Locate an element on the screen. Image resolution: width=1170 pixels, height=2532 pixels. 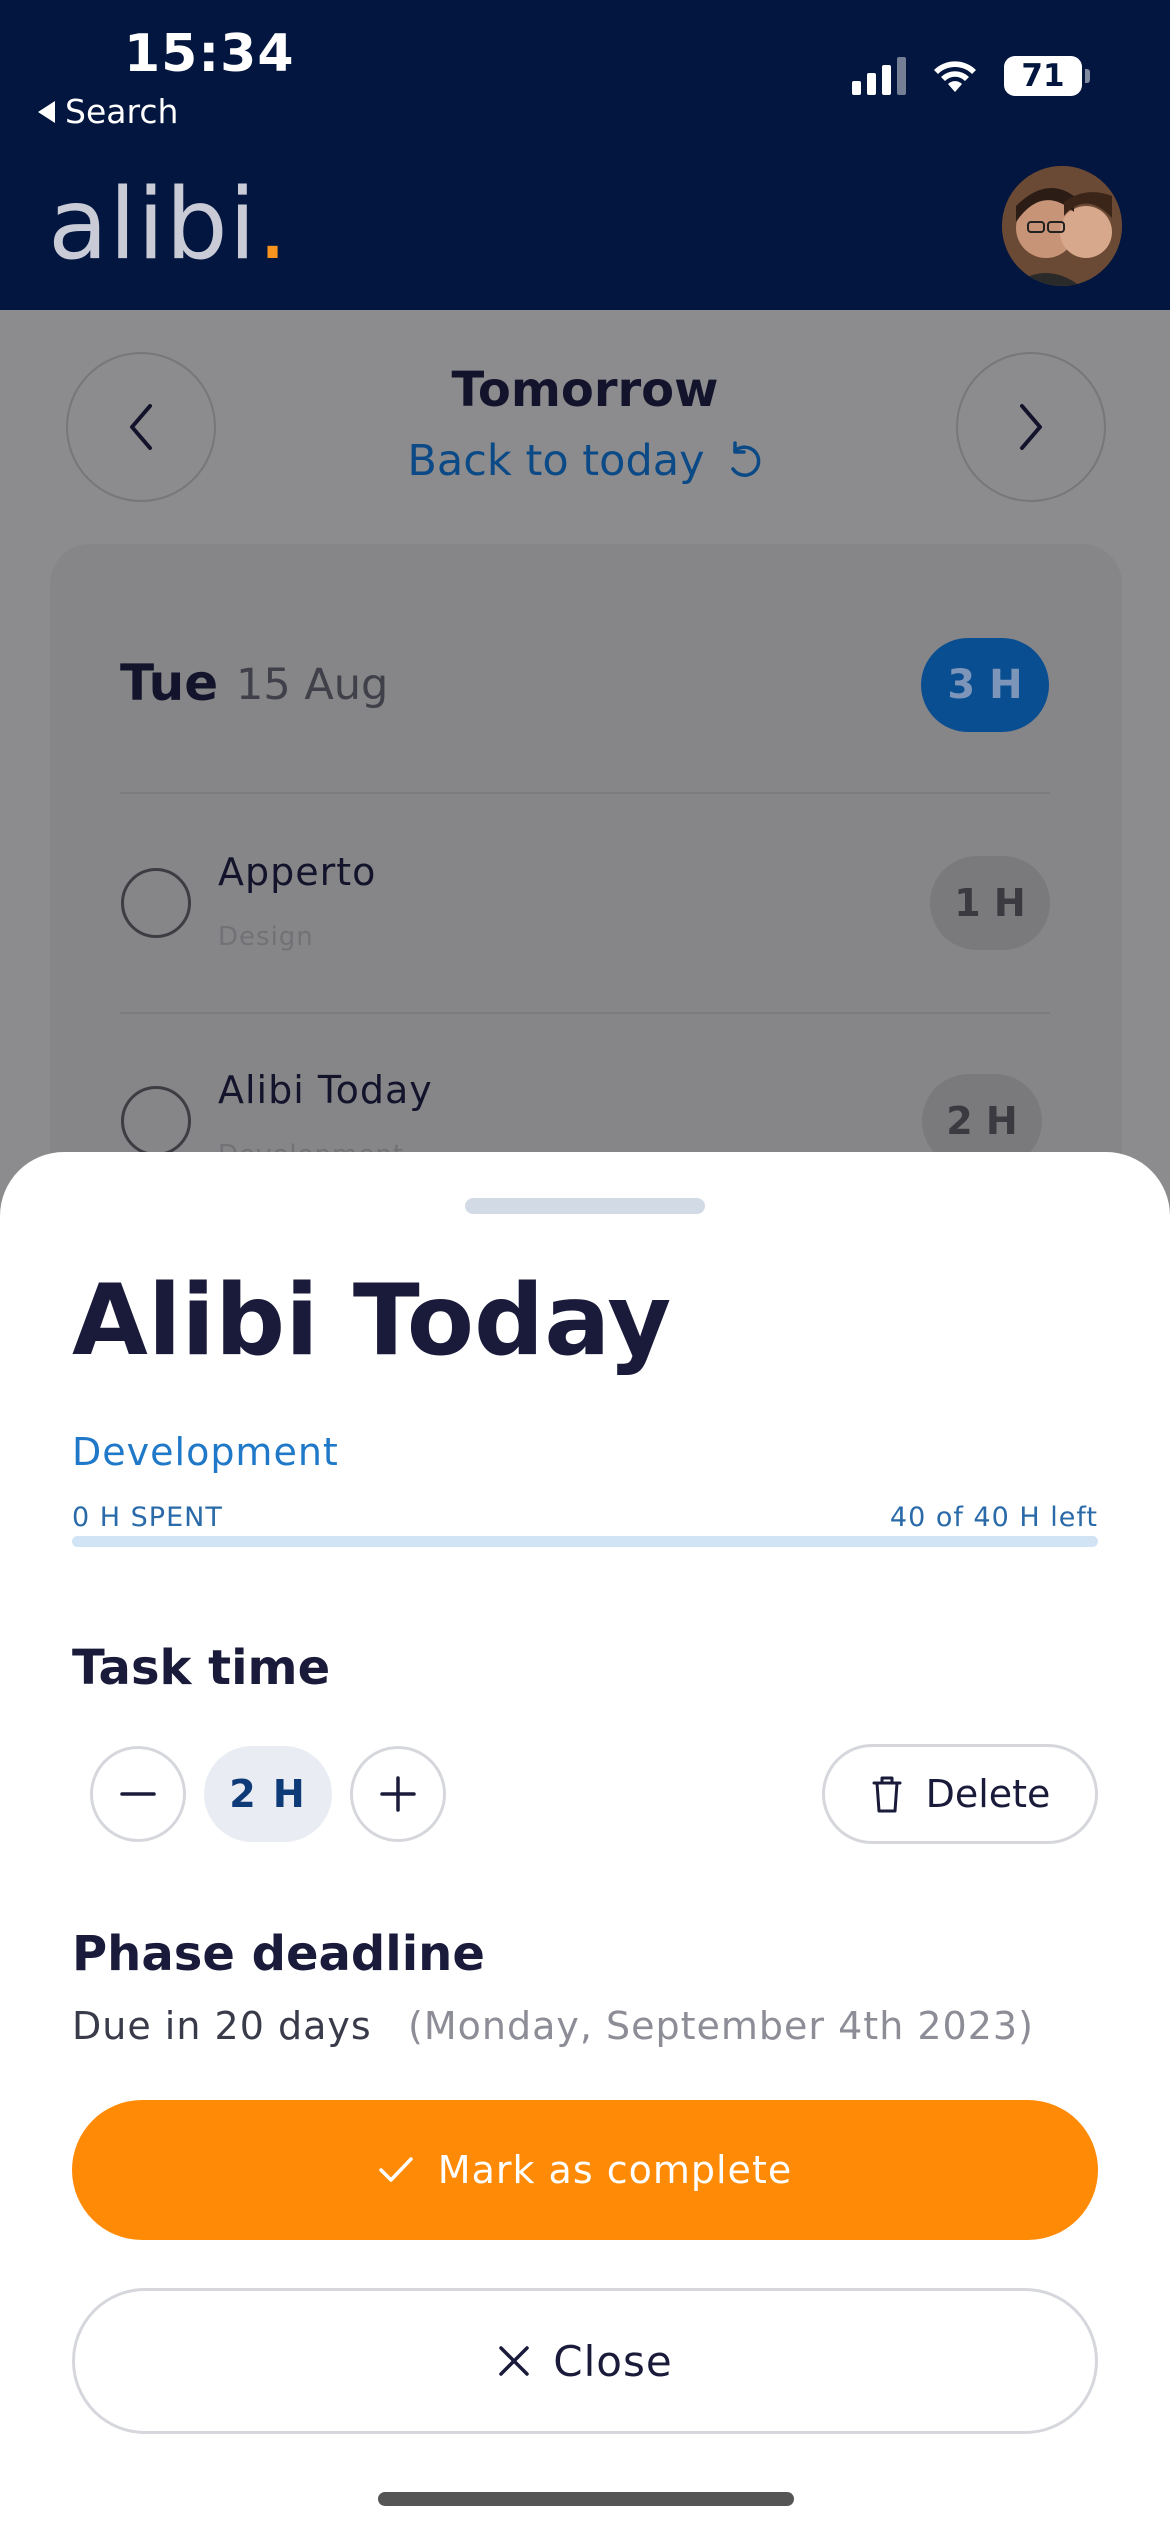
task-hours-badge: 1 H is located at coordinates (990, 903).